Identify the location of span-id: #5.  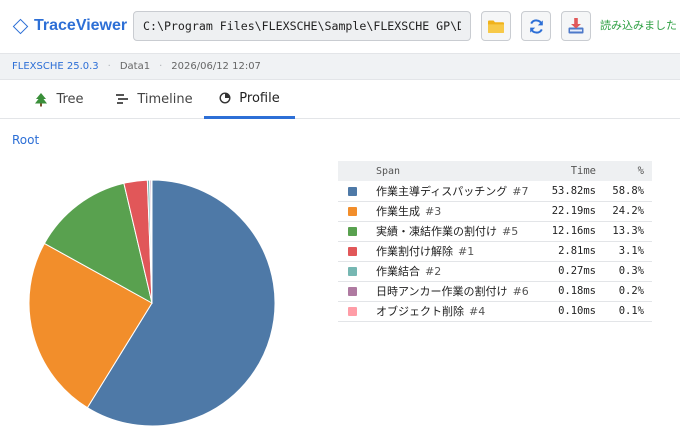
(510, 231).